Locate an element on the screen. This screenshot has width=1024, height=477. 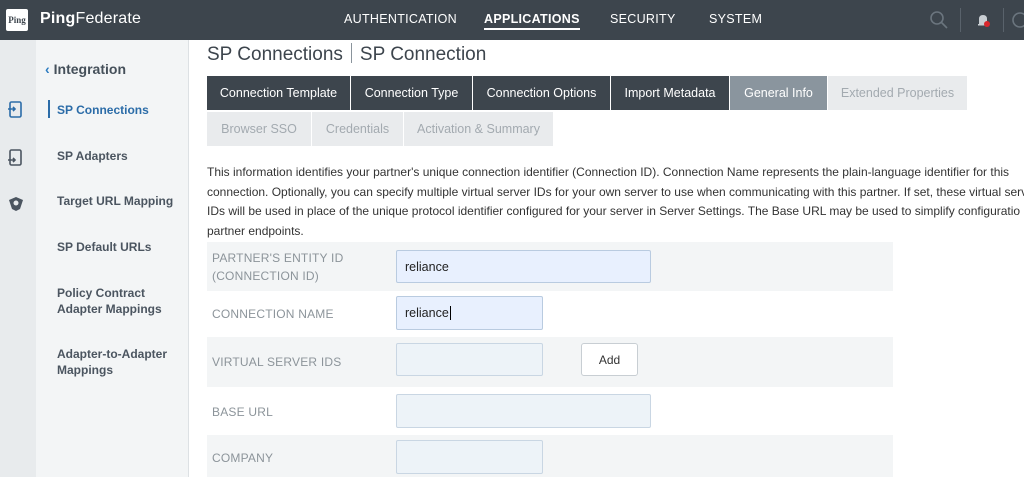
icon-rail is located at coordinates (18, 258).